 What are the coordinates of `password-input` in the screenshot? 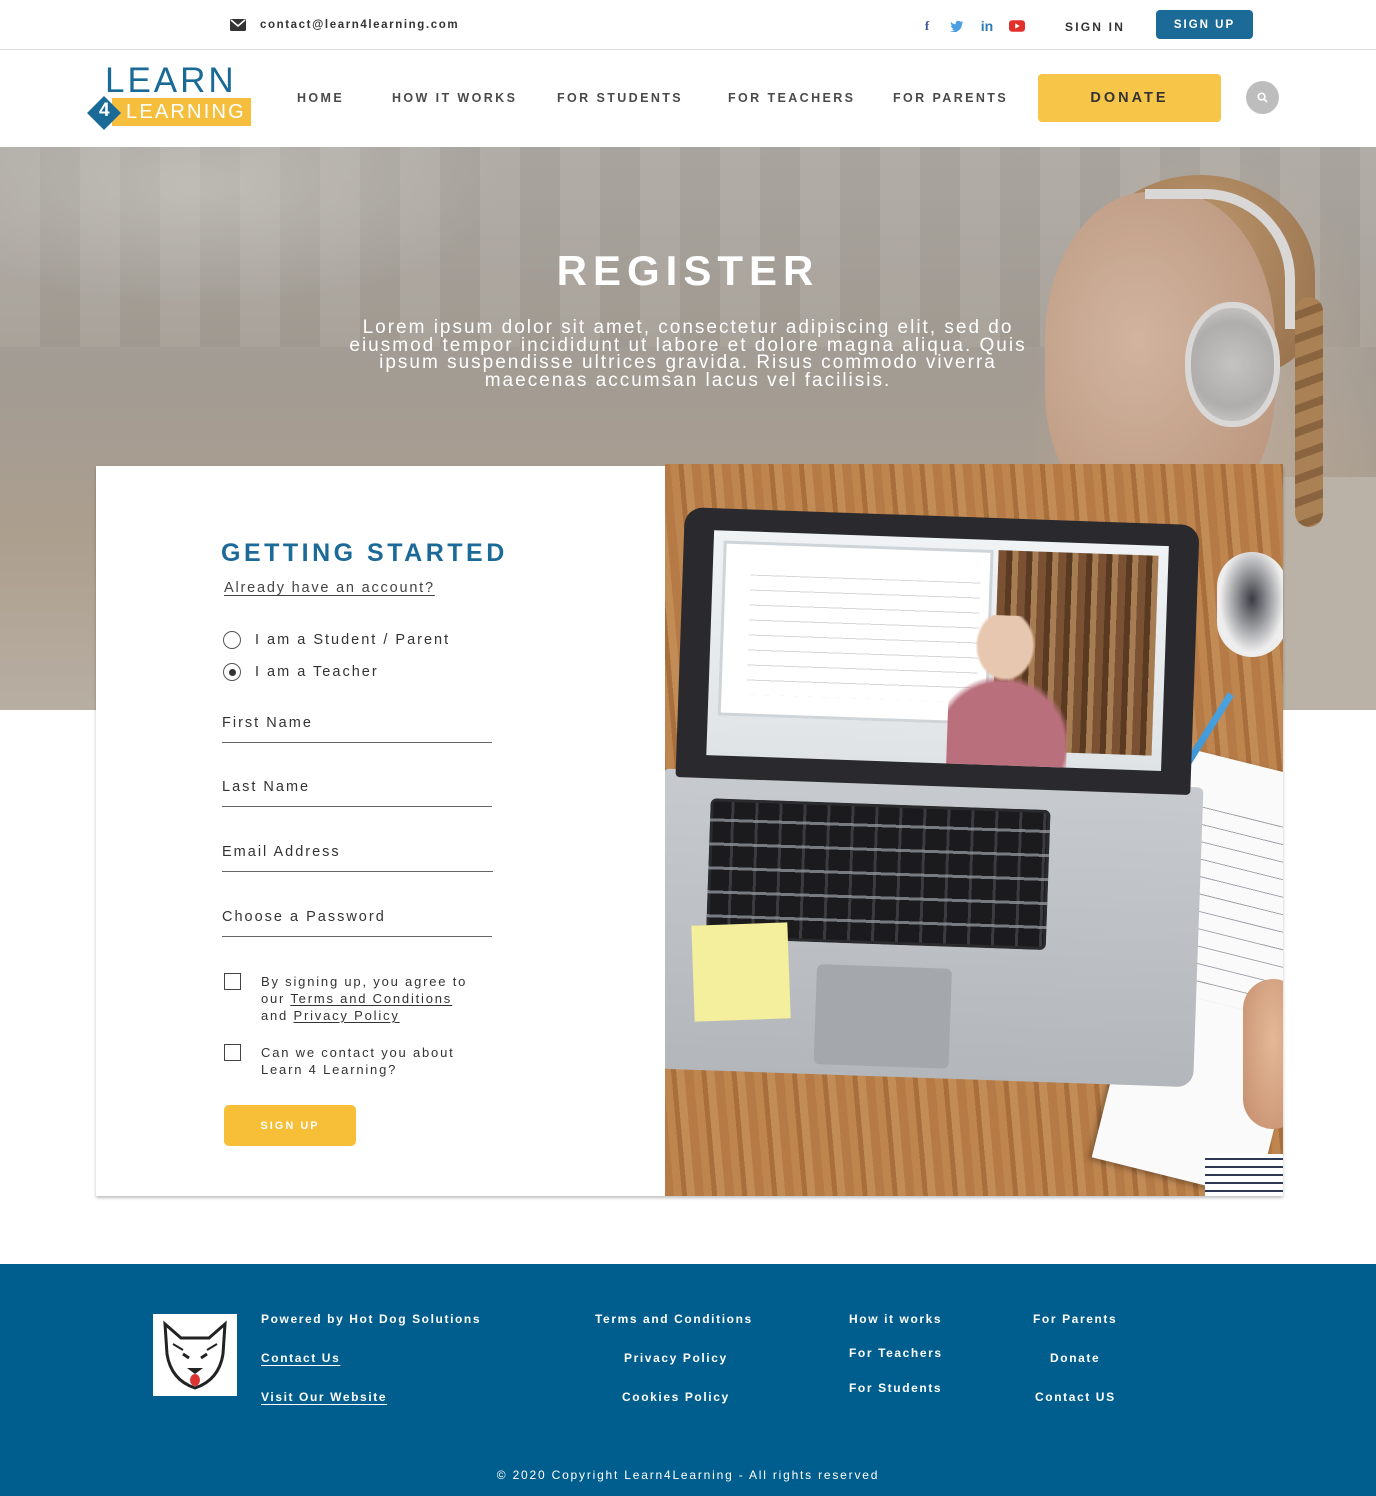 It's located at (357, 917).